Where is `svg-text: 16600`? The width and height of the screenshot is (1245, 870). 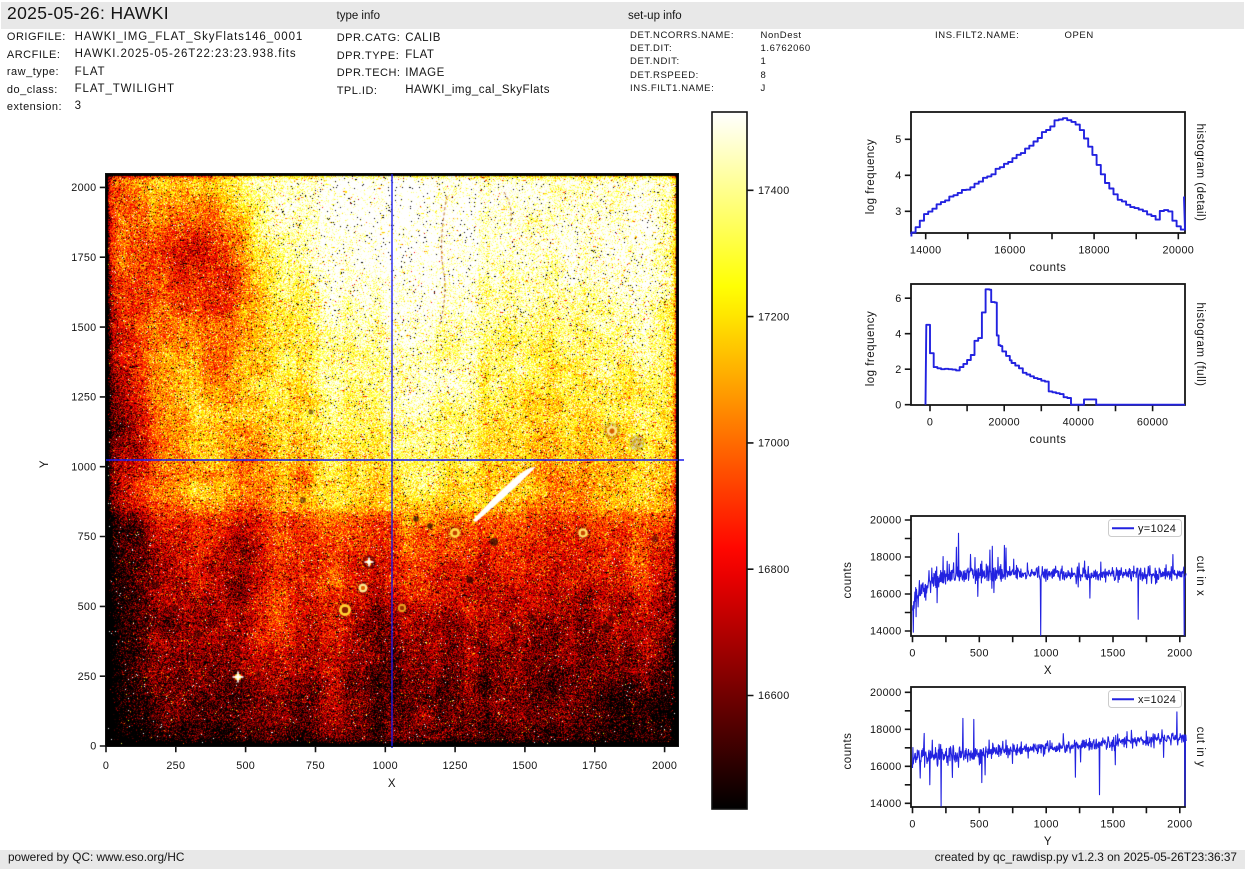 svg-text: 16600 is located at coordinates (774, 696).